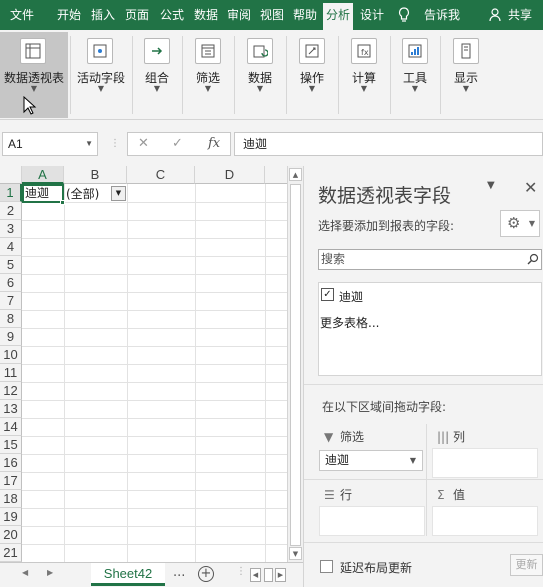 The width and height of the screenshot is (543, 587). Describe the element at coordinates (22, 15) in the screenshot. I see `tab-file: 文件` at that location.